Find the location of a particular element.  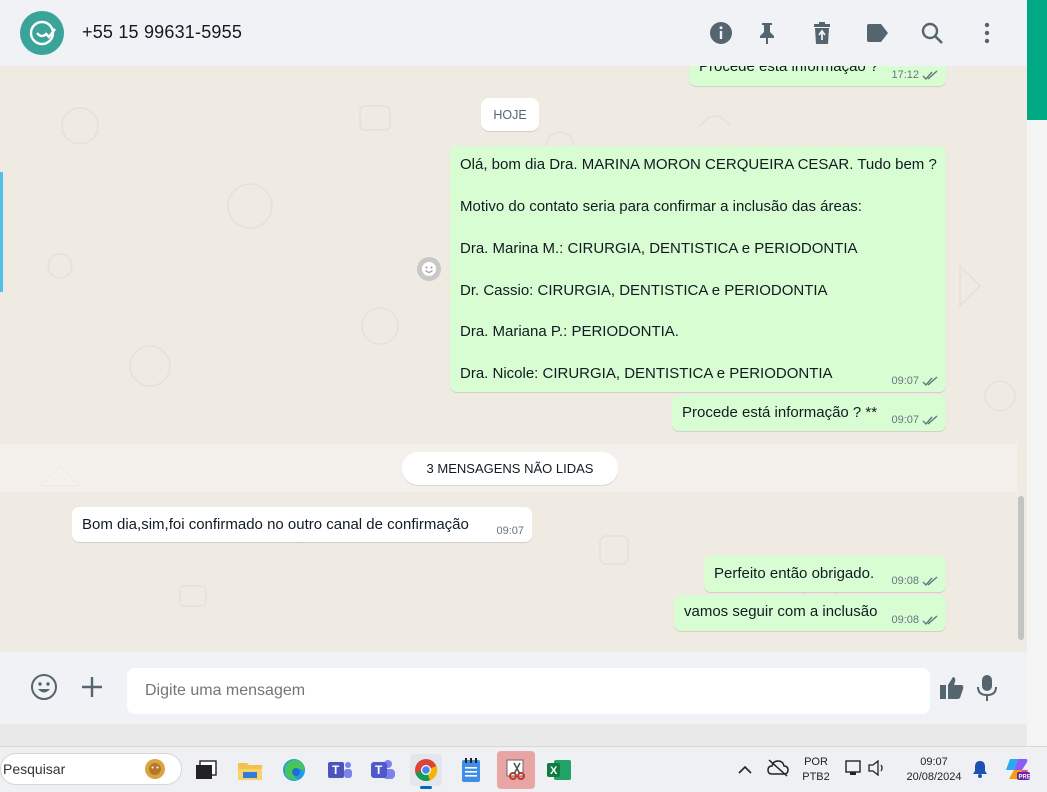

message-bubble-vamos: vamos seguir com a inclusão 09:08 is located at coordinates (810, 613).